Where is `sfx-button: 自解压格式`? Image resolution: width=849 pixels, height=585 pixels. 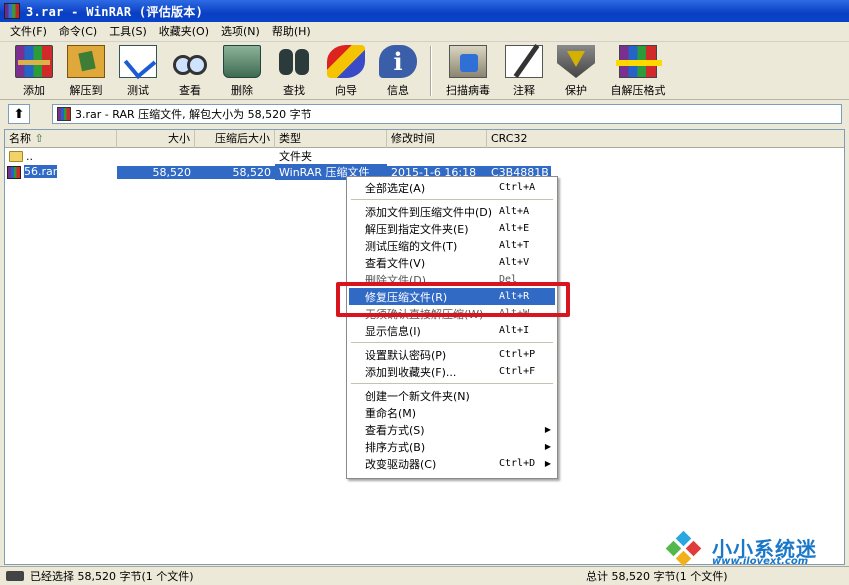 sfx-button: 自解压格式 is located at coordinates (638, 70).